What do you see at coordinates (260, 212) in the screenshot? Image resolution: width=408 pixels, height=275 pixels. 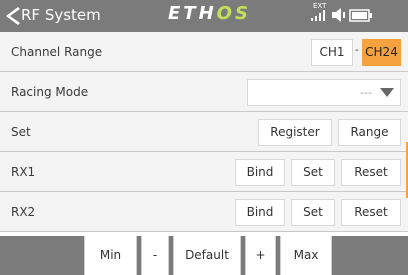 I see `rx2-bind-button: Bind` at bounding box center [260, 212].